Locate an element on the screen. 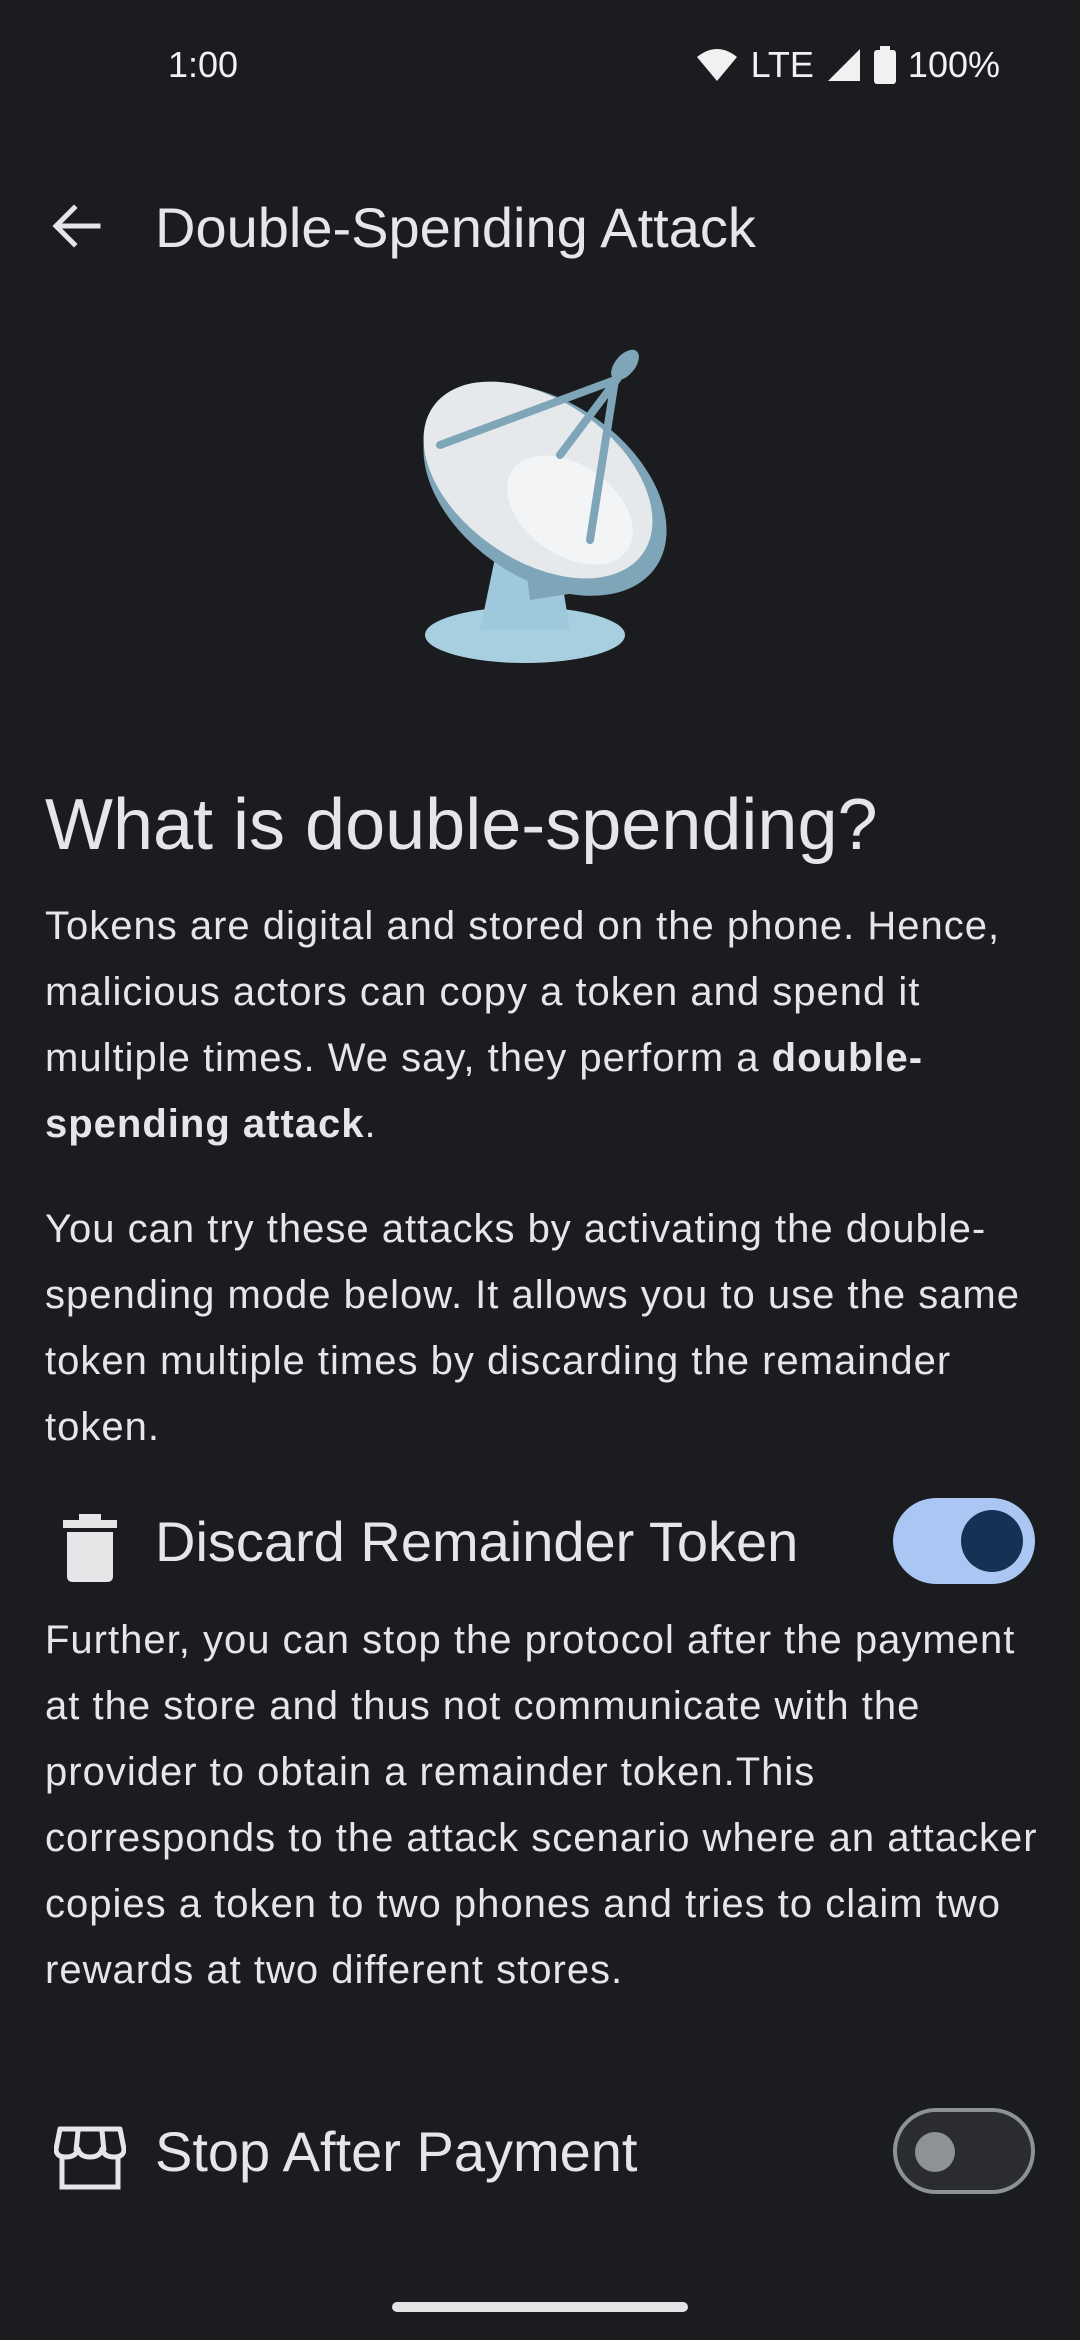  discard-remainder-token-switch is located at coordinates (964, 1541).